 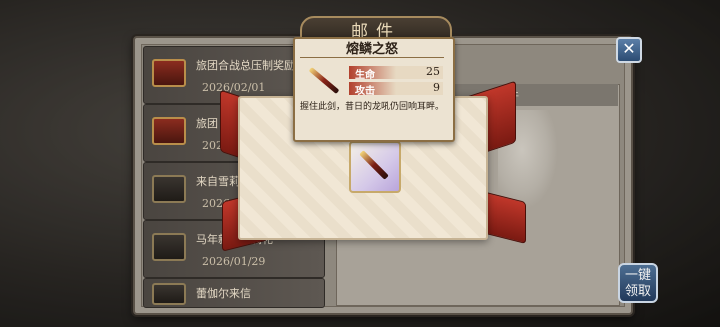 I want to click on item-name: 熔鳞之怒, so click(x=371, y=49).